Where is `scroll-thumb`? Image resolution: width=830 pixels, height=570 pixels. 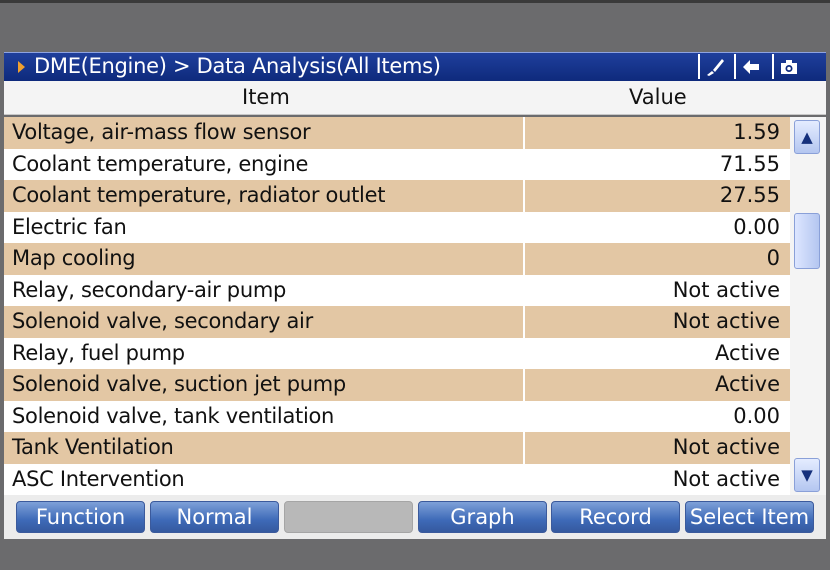 scroll-thumb is located at coordinates (807, 241).